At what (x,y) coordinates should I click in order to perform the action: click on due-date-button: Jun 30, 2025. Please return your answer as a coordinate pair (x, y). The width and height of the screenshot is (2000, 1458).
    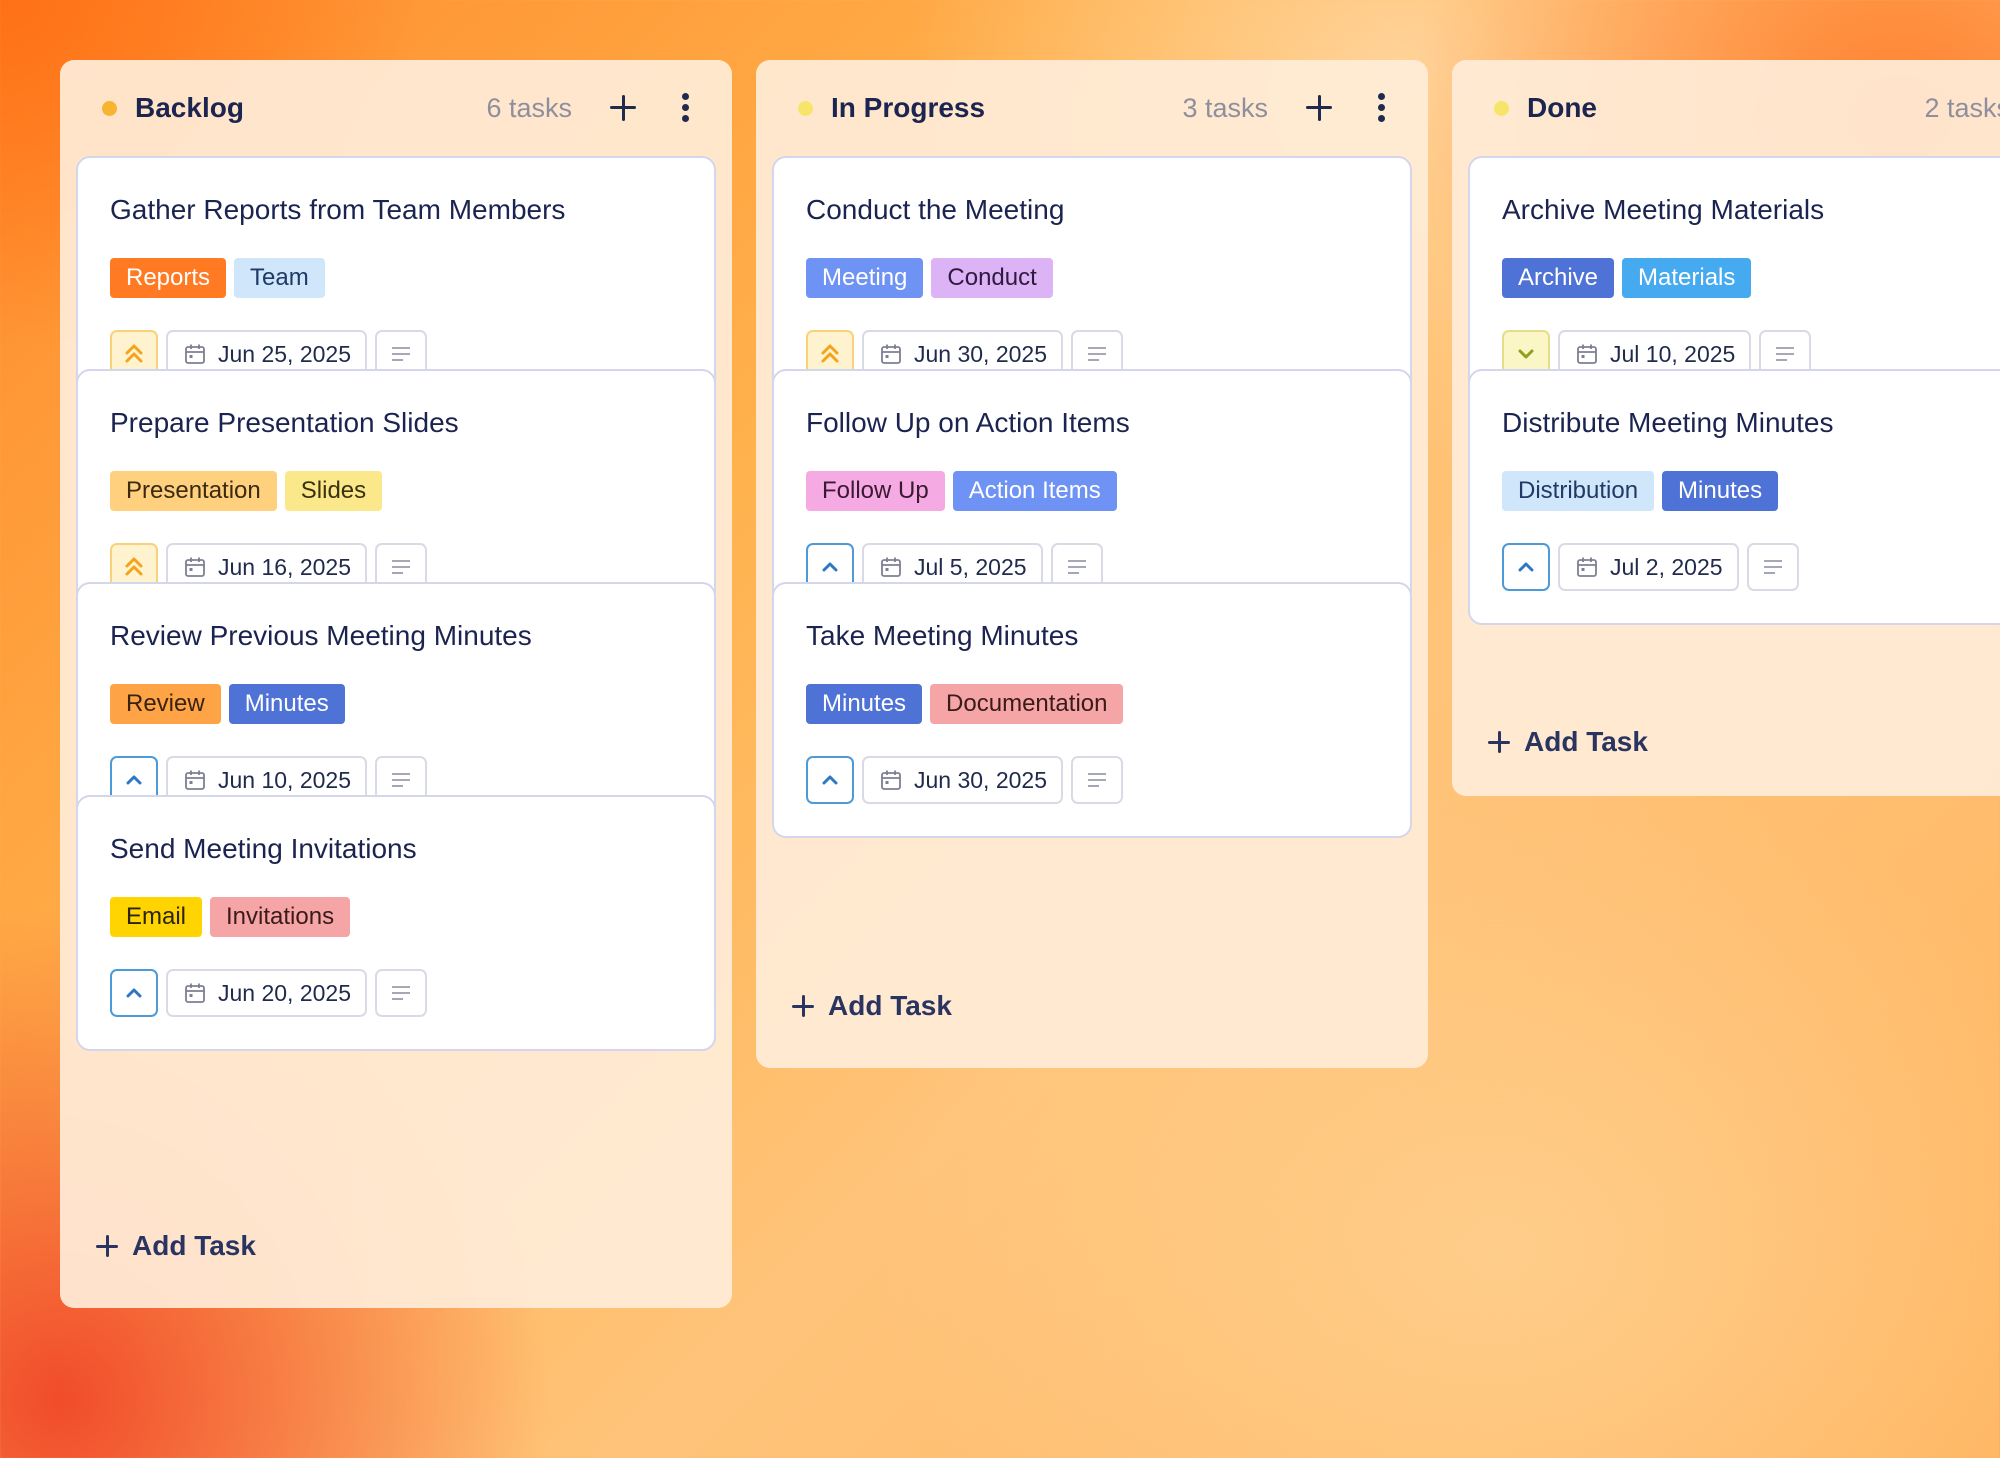
    Looking at the image, I should click on (963, 780).